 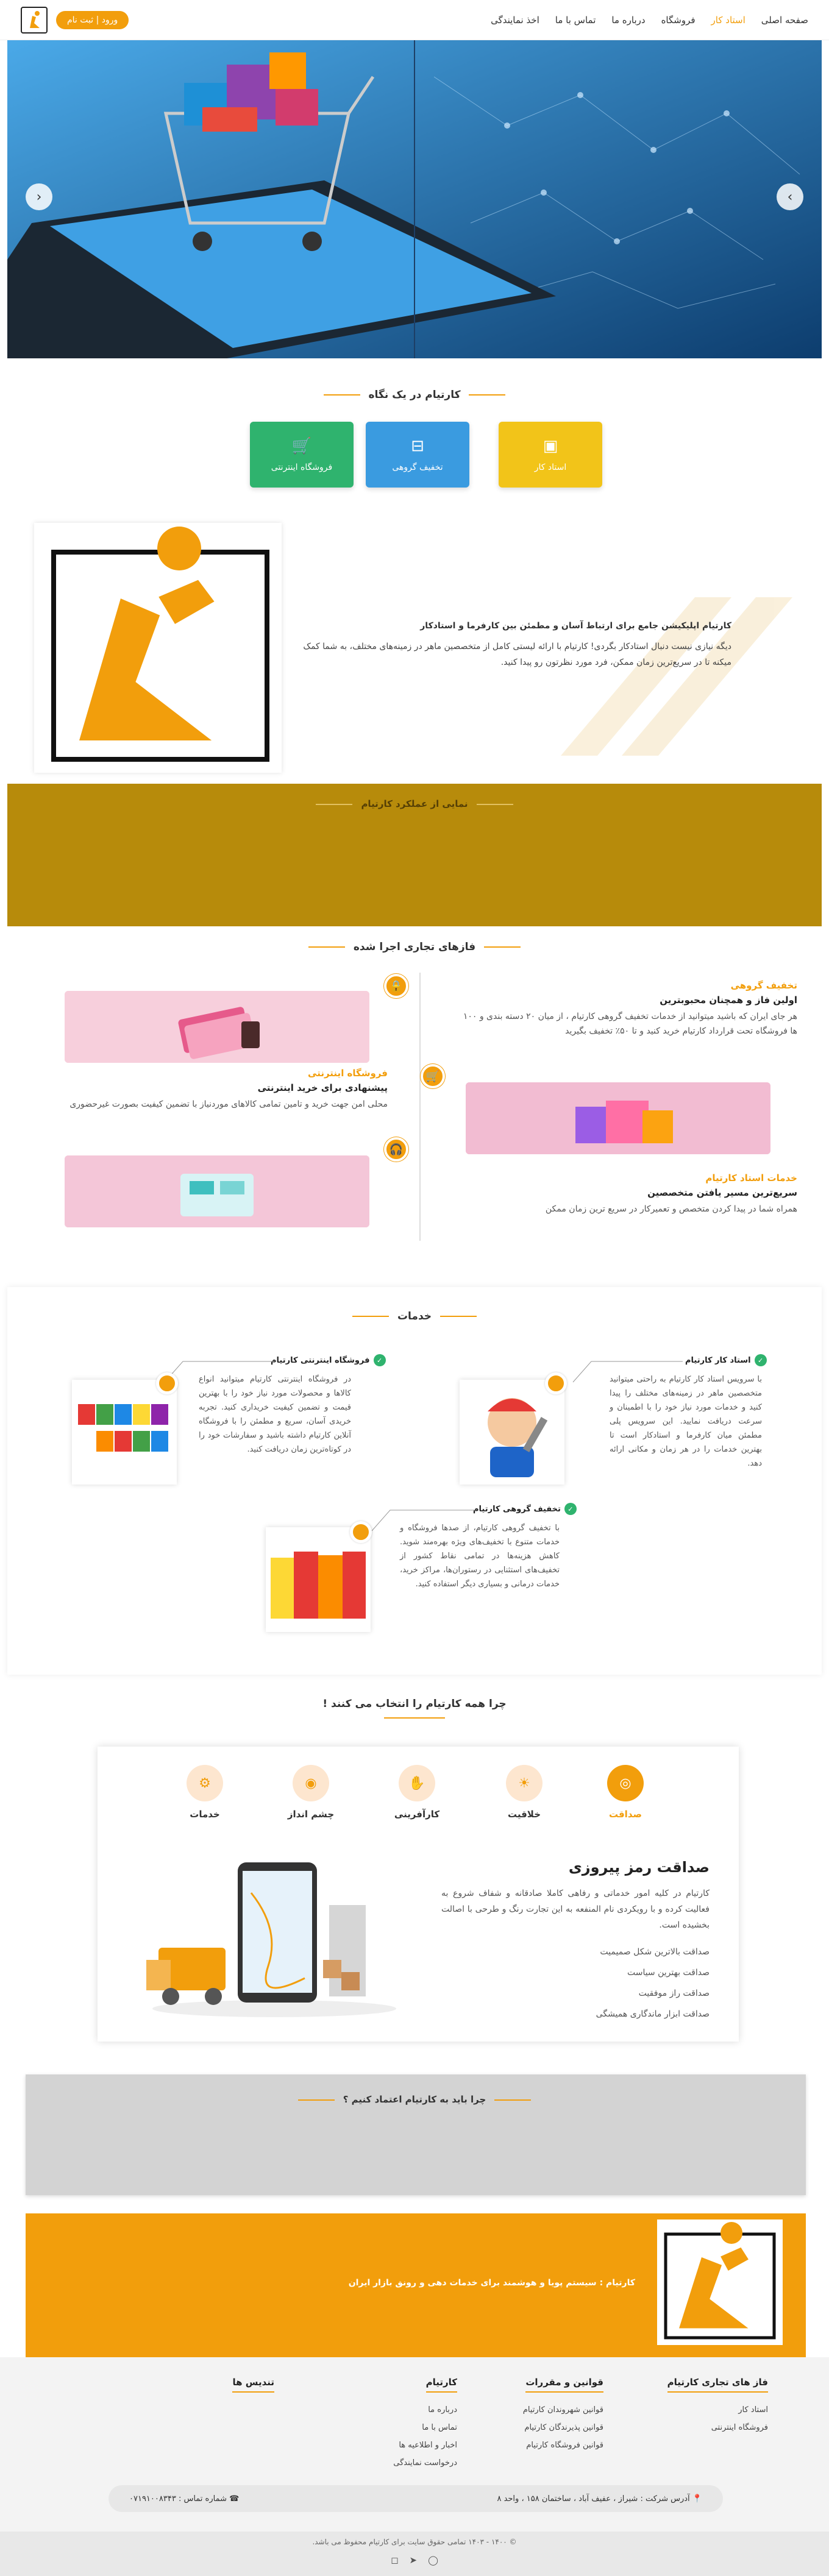 What do you see at coordinates (518, 1437) in the screenshot?
I see `repairman-illustration` at bounding box center [518, 1437].